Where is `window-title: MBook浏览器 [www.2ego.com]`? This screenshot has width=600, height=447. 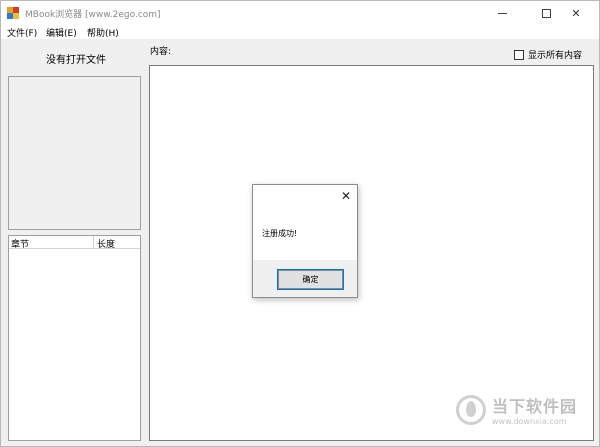
window-title: MBook浏览器 [www.2ego.com] is located at coordinates (93, 15).